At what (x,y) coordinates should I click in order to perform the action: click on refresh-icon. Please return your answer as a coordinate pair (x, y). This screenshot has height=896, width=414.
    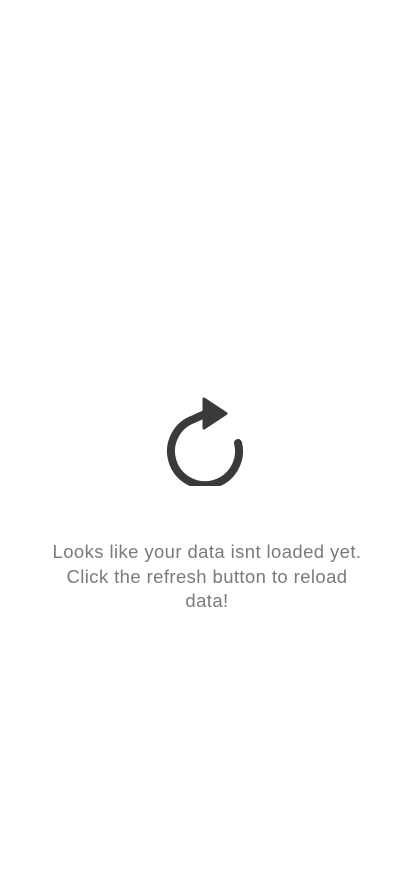
    Looking at the image, I should click on (208, 441).